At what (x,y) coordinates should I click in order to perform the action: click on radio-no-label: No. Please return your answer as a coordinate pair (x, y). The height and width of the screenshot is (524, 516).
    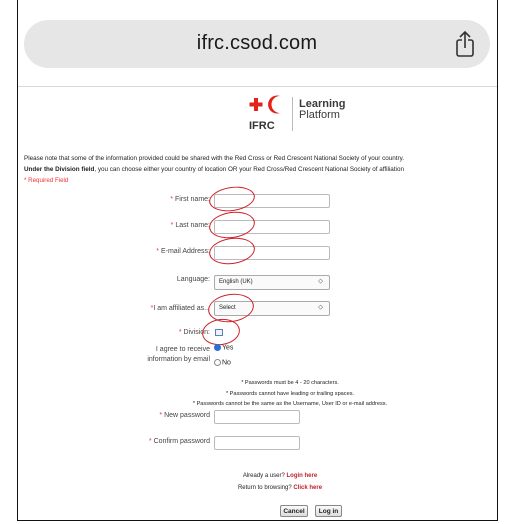
    Looking at the image, I should click on (226, 363).